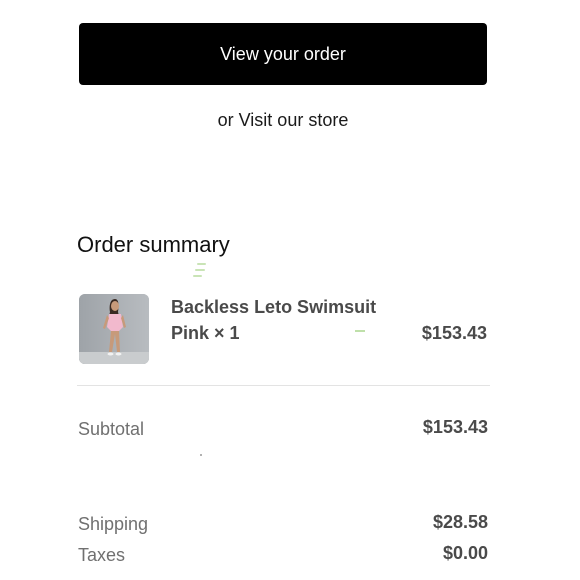 The image size is (580, 580). Describe the element at coordinates (114, 329) in the screenshot. I see `product-thumbnail-icon` at that location.